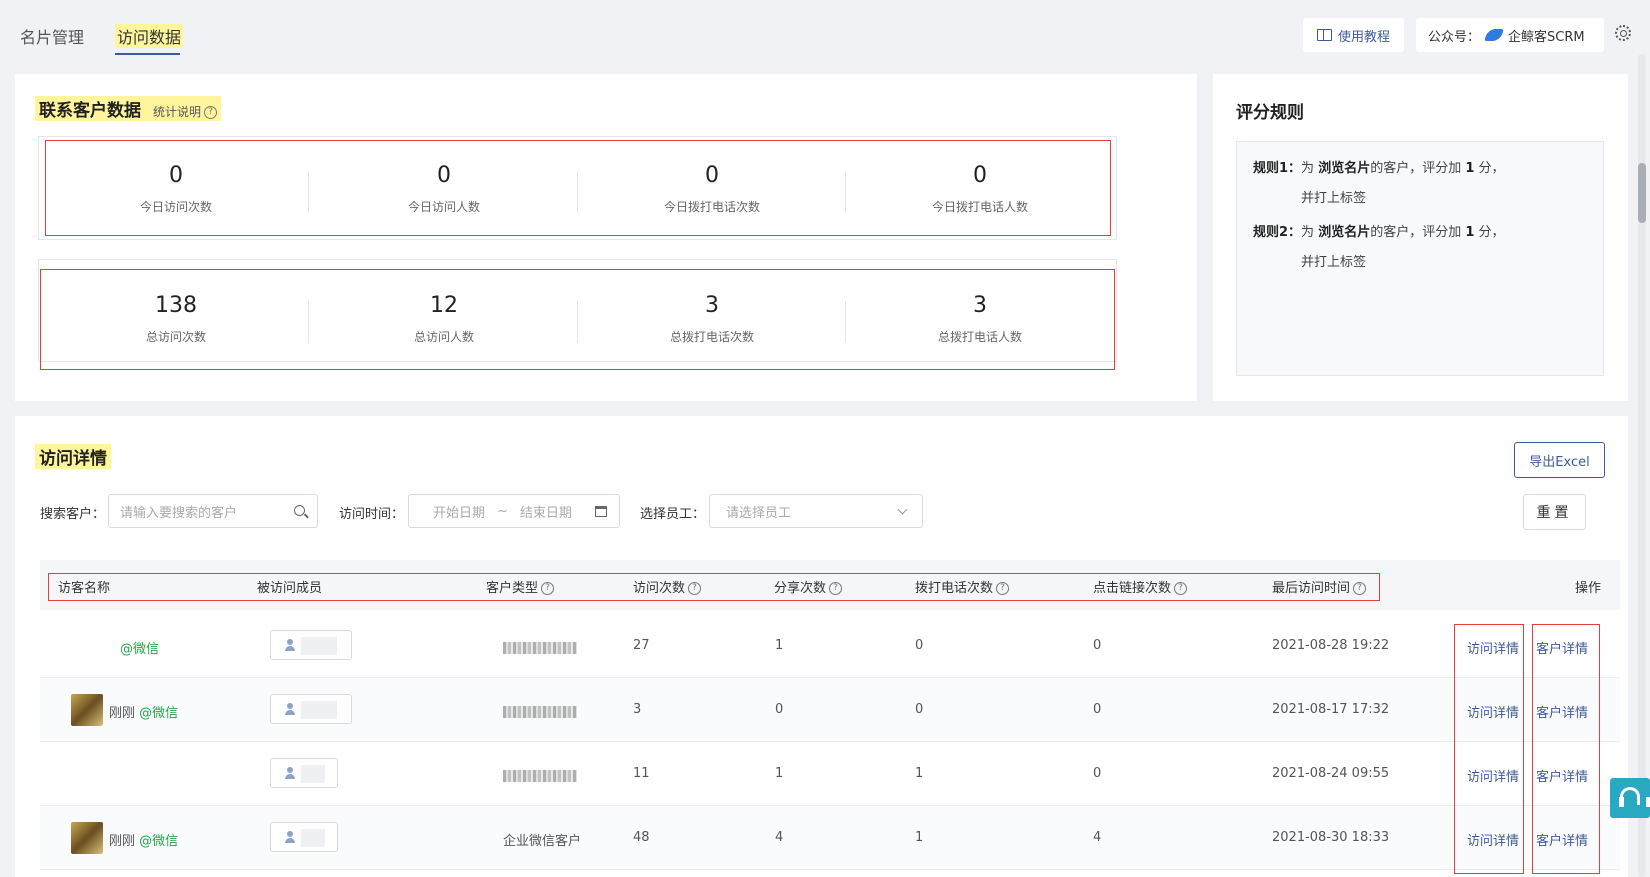 This screenshot has height=877, width=1650. I want to click on book-icon, so click(1324, 35).